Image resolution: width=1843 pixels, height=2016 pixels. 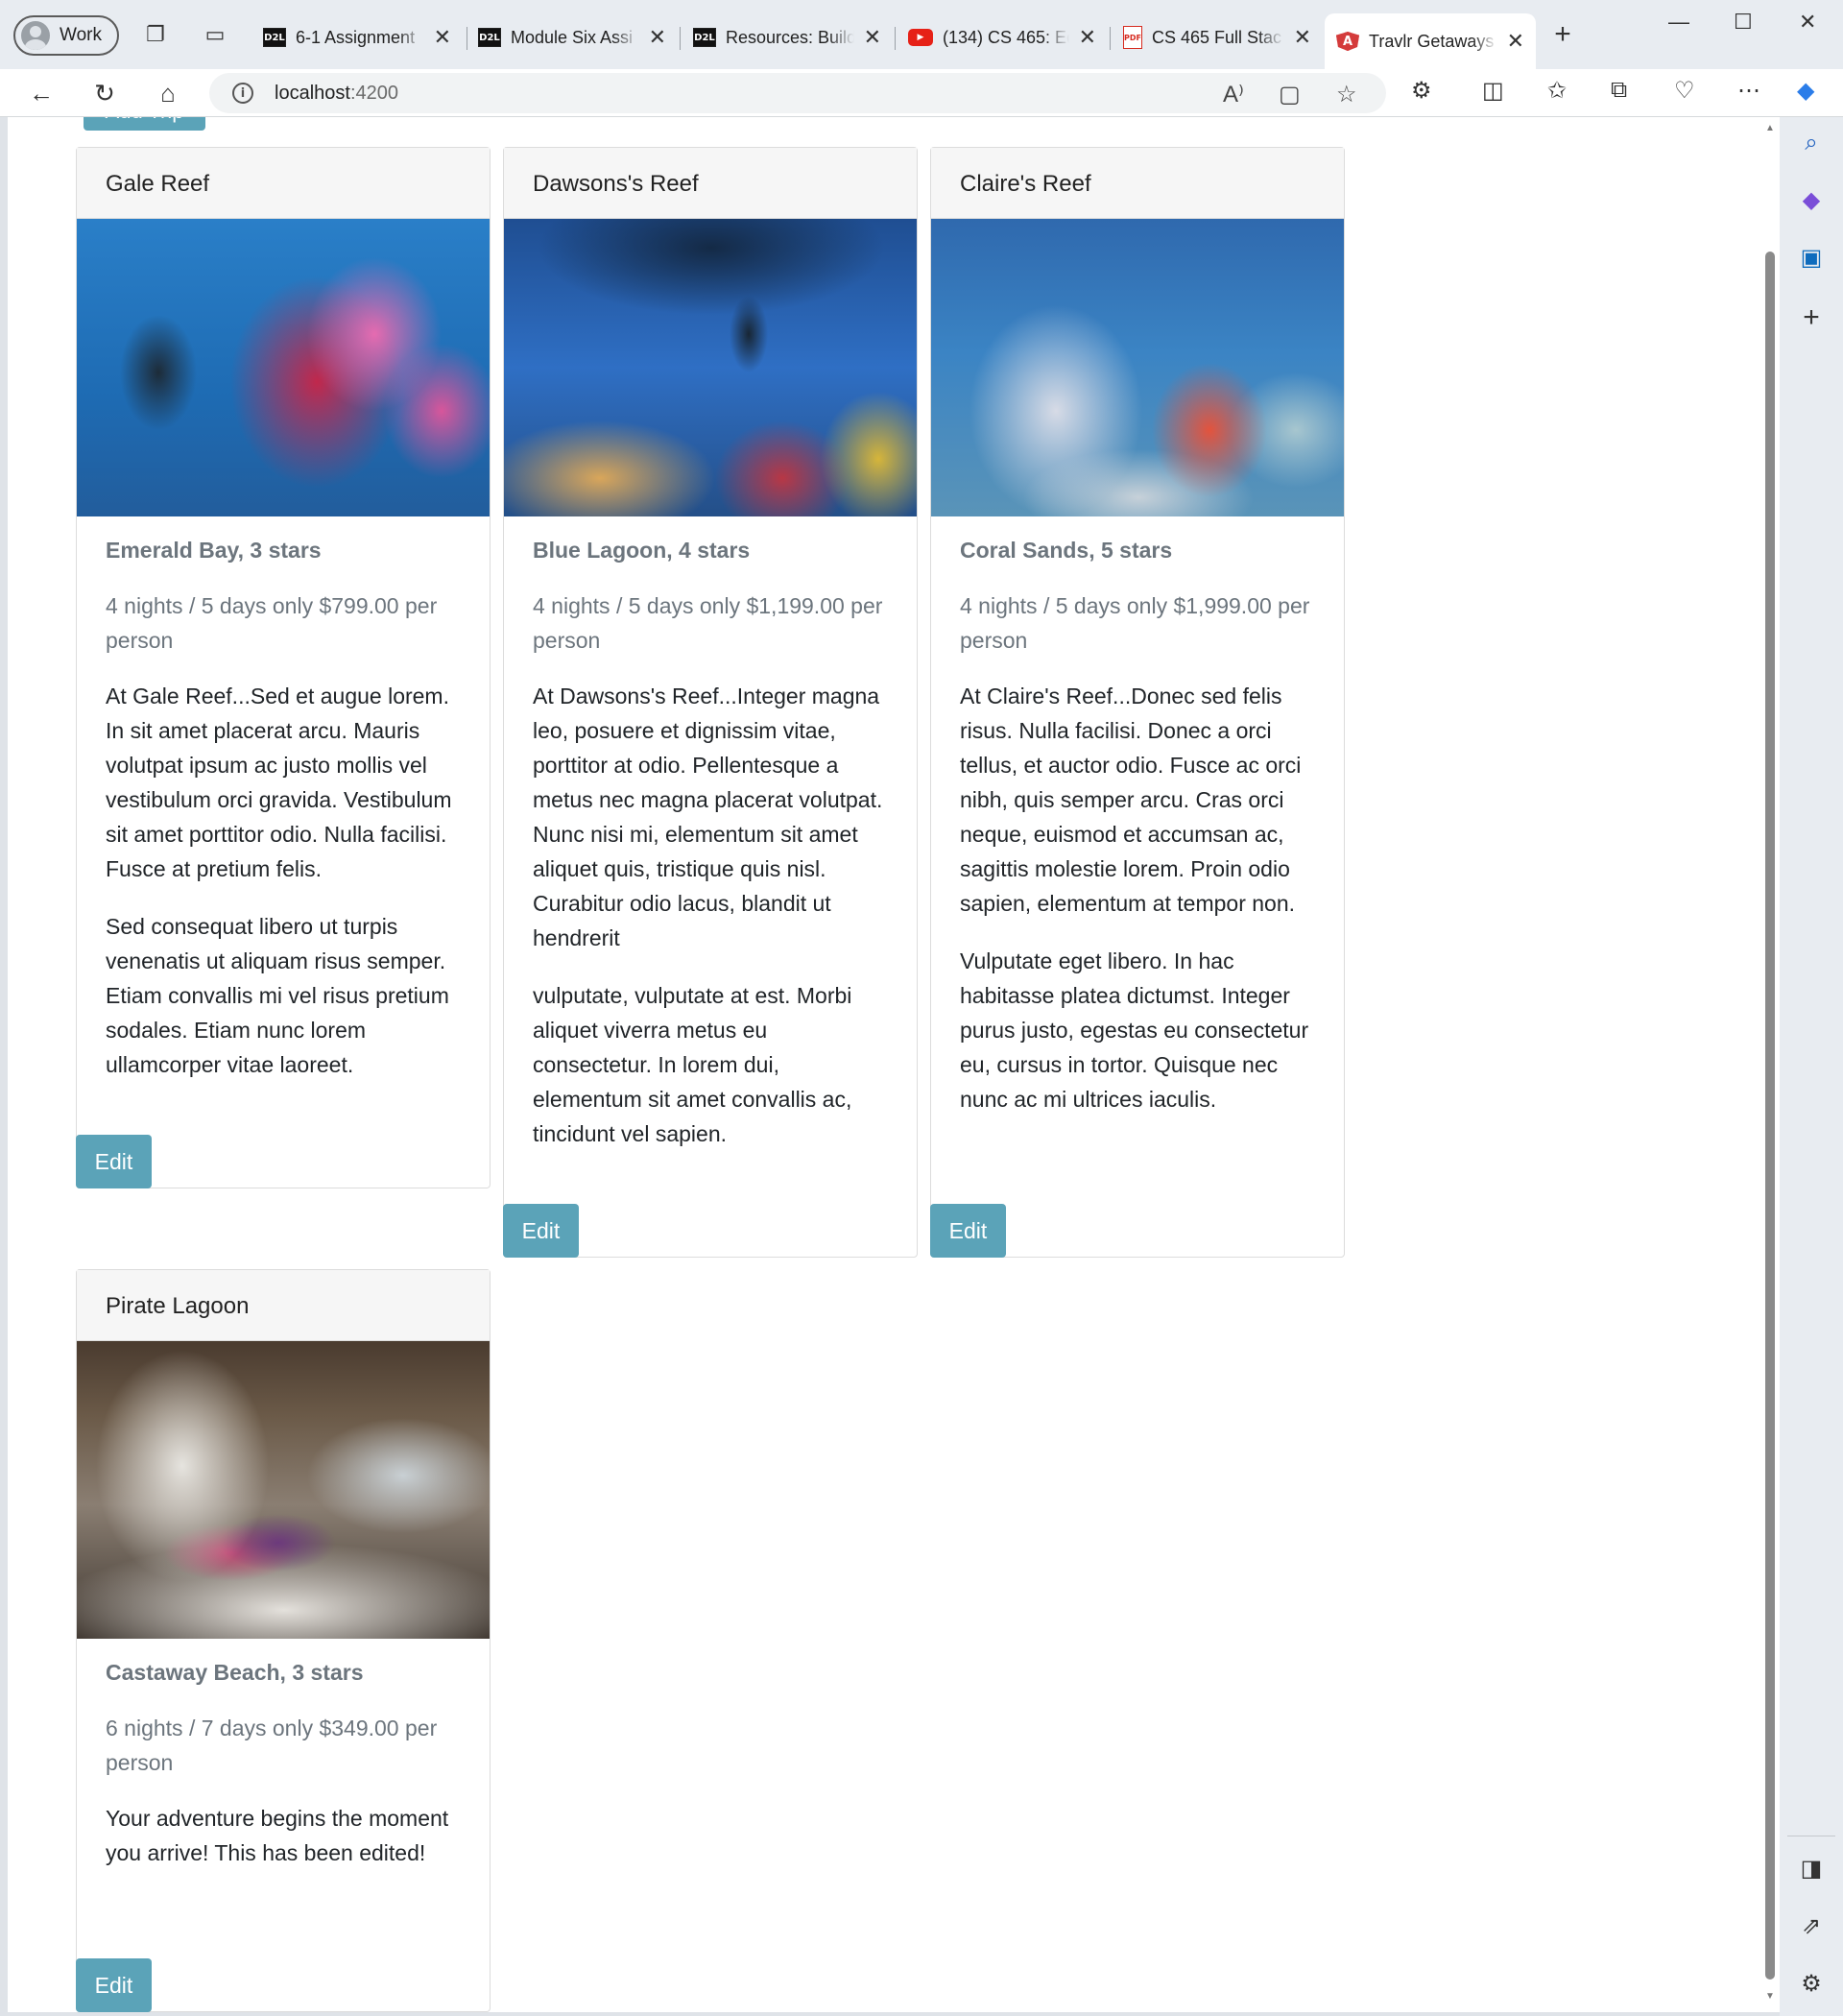 What do you see at coordinates (1807, 22) in the screenshot?
I see `close-window-icon: ✕` at bounding box center [1807, 22].